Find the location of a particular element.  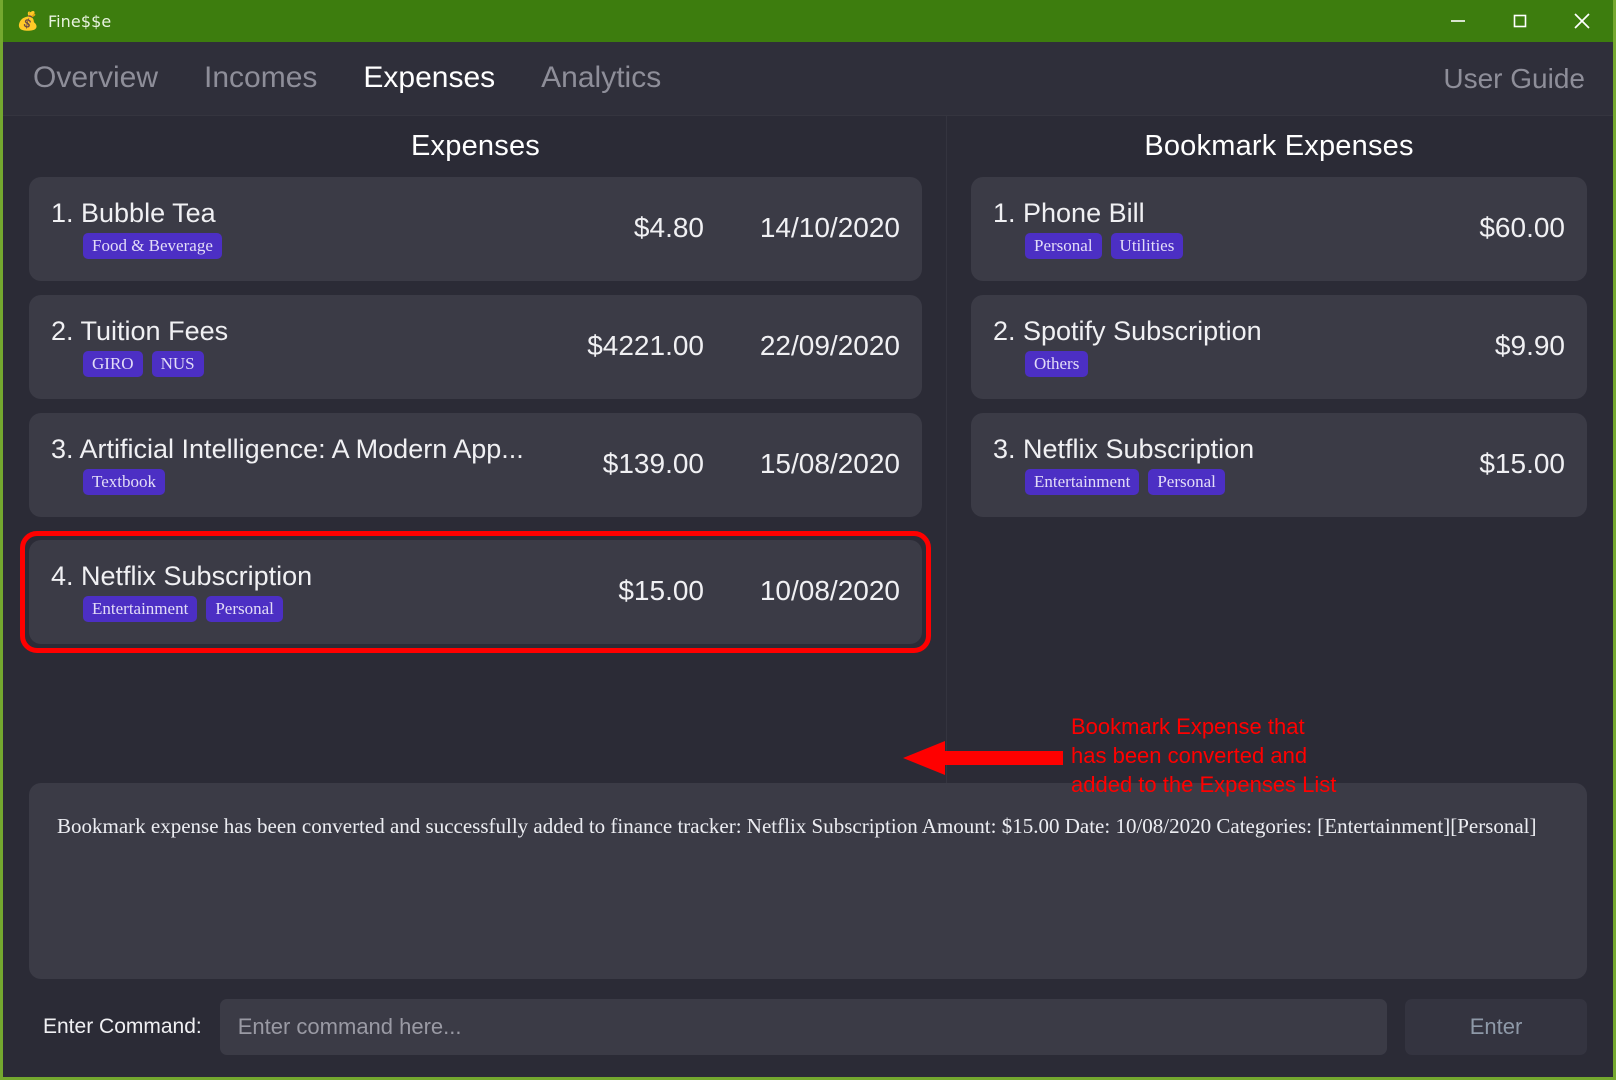

expense-row-tags: Textbook is located at coordinates (302, 481).